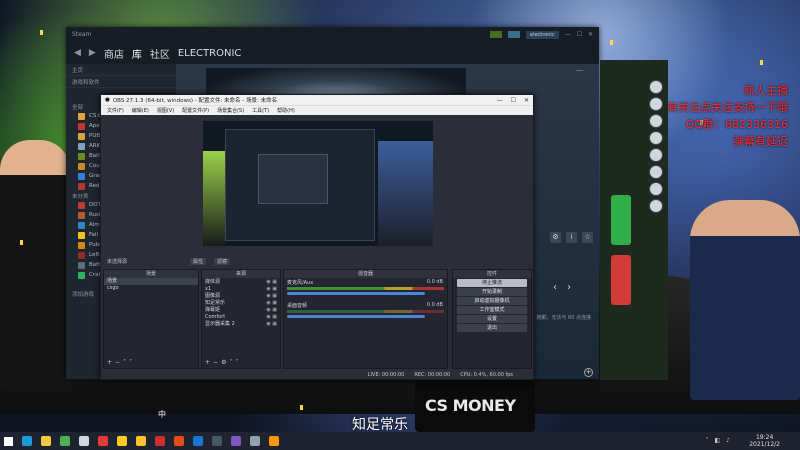  Describe the element at coordinates (210, 53) in the screenshot. I see `nav-profile: ELECTRONIC` at that location.